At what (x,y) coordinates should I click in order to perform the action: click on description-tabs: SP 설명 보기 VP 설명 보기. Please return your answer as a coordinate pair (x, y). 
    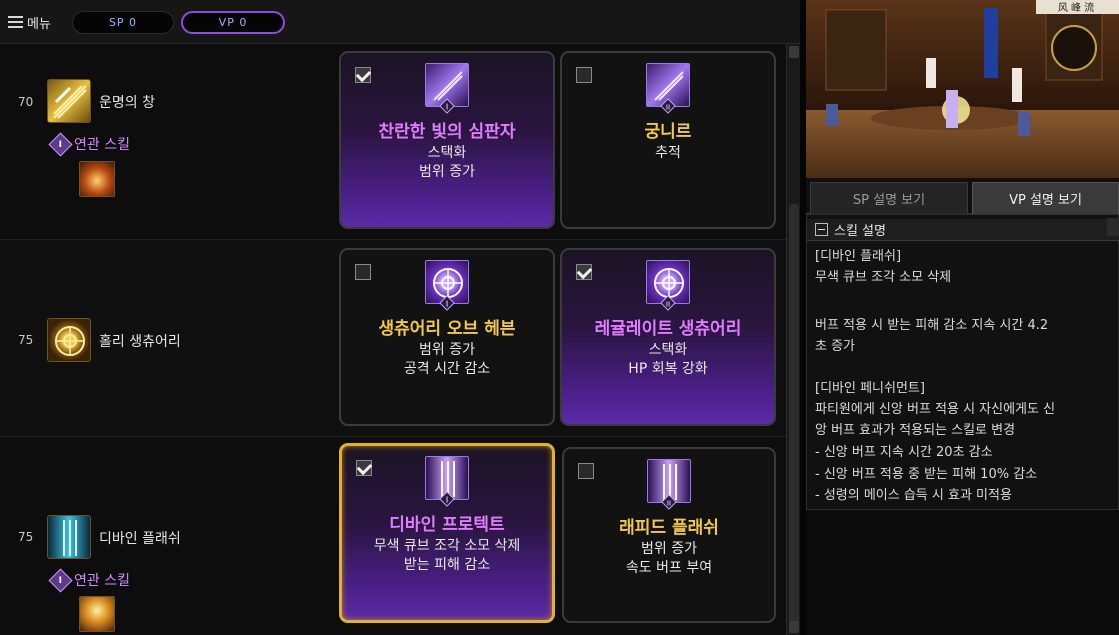
    Looking at the image, I should click on (962, 196).